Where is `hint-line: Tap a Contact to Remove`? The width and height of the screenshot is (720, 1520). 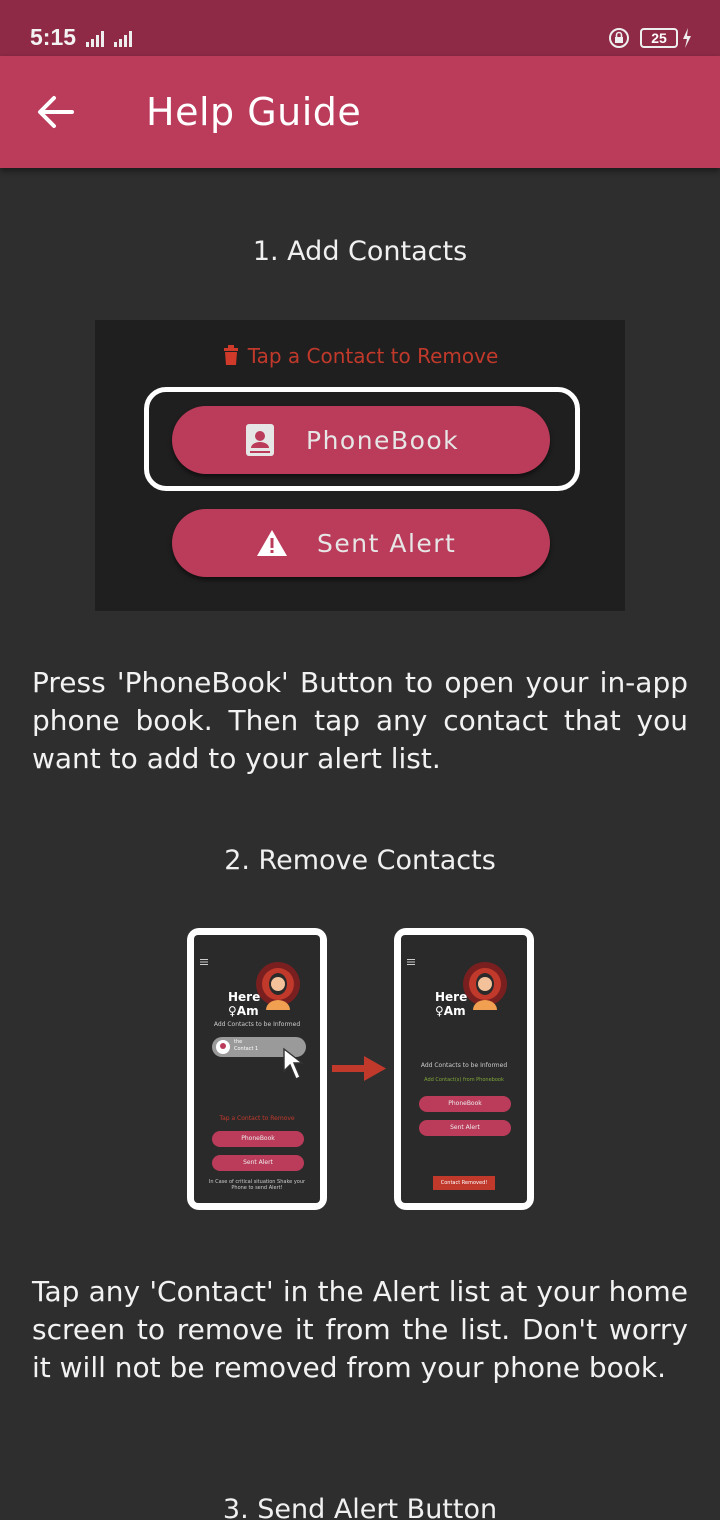
hint-line: Tap a Contact to Remove is located at coordinates (360, 356).